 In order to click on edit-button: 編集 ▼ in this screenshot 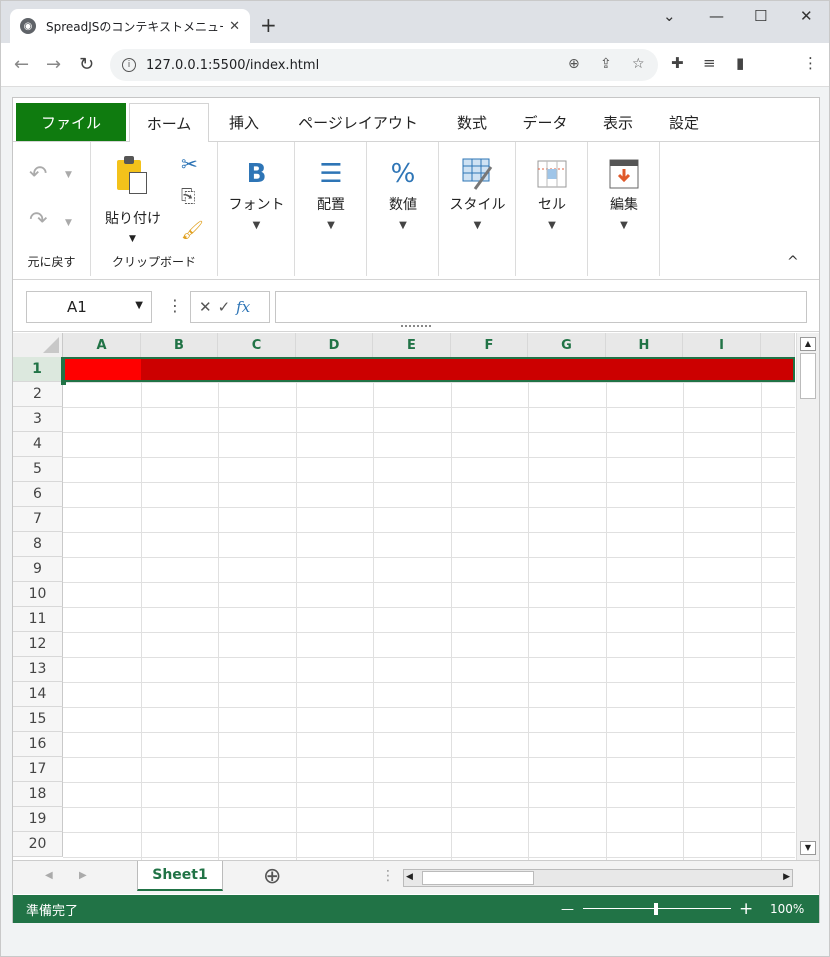, I will do `click(624, 192)`.